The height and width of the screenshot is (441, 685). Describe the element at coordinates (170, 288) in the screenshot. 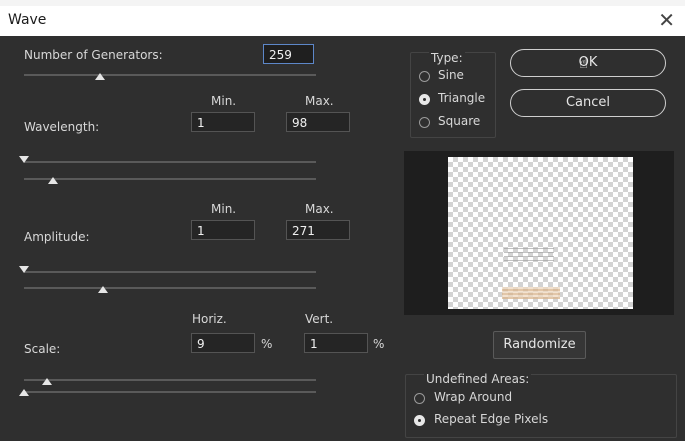

I see `amplitude-max-slider-track` at that location.